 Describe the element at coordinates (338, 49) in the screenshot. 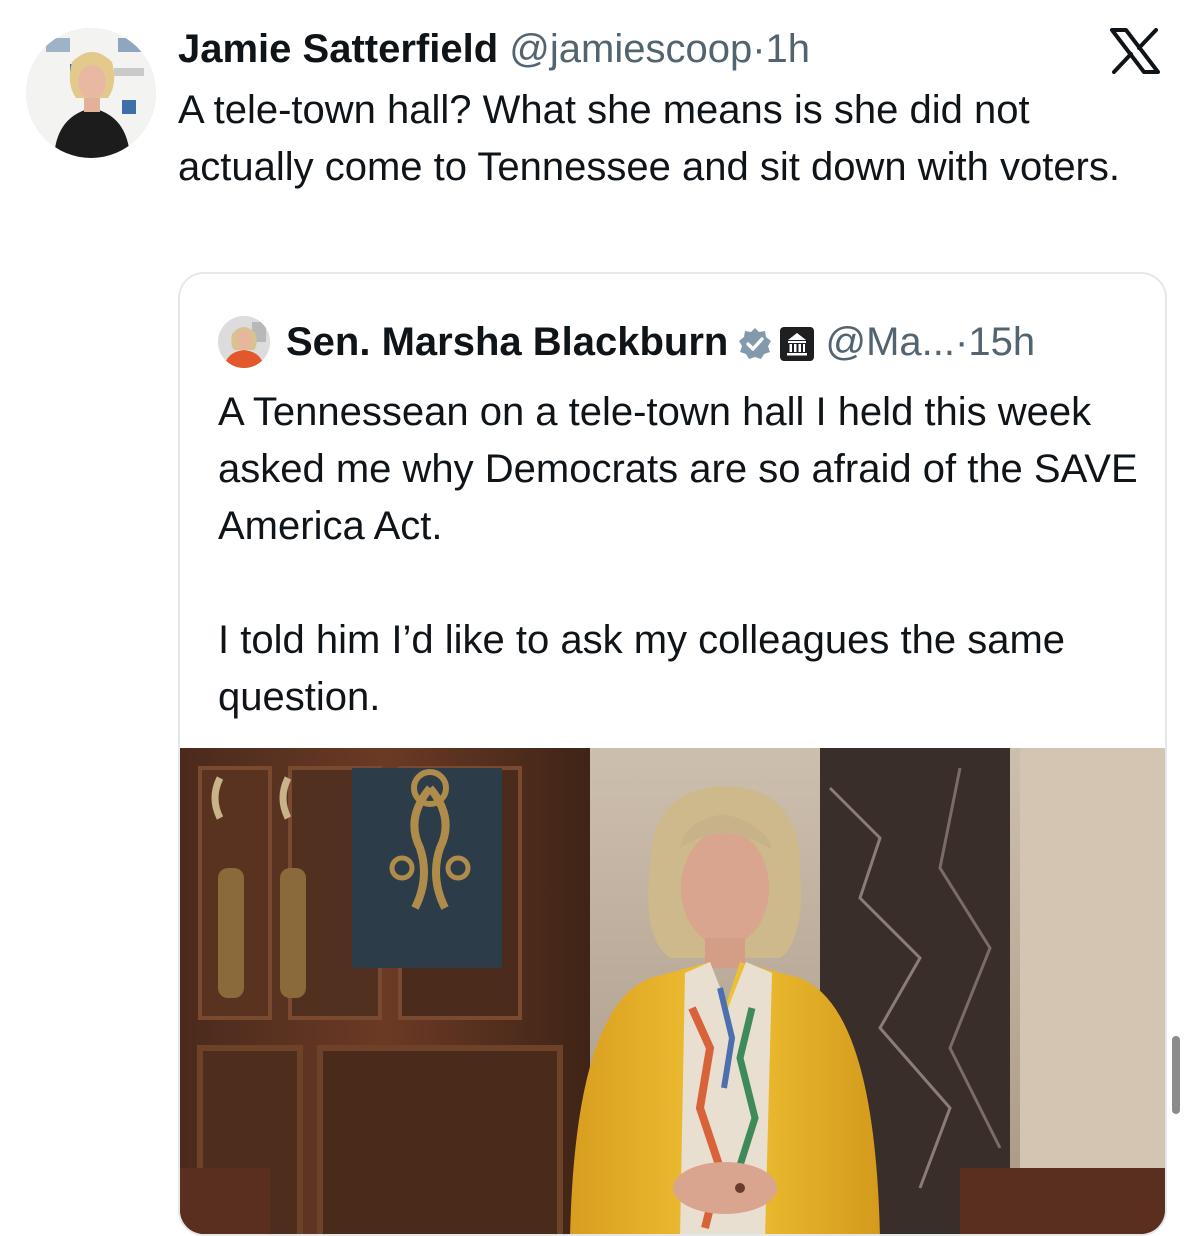

I see `author-name: Jamie Satterfield` at that location.